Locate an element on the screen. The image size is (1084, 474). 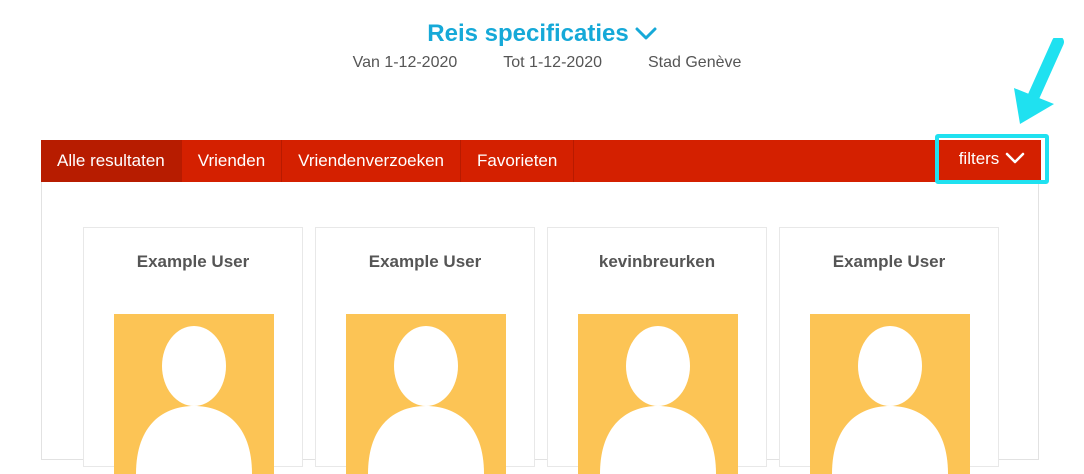
from-date: Van 1-12-2020 is located at coordinates (405, 62).